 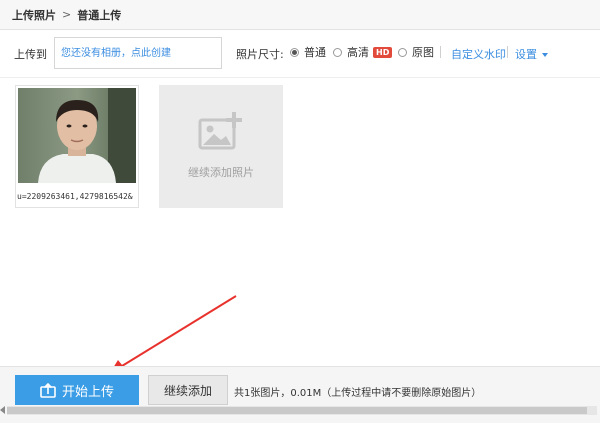 I want to click on breadcrumb-root: 上传照片, so click(x=34, y=15).